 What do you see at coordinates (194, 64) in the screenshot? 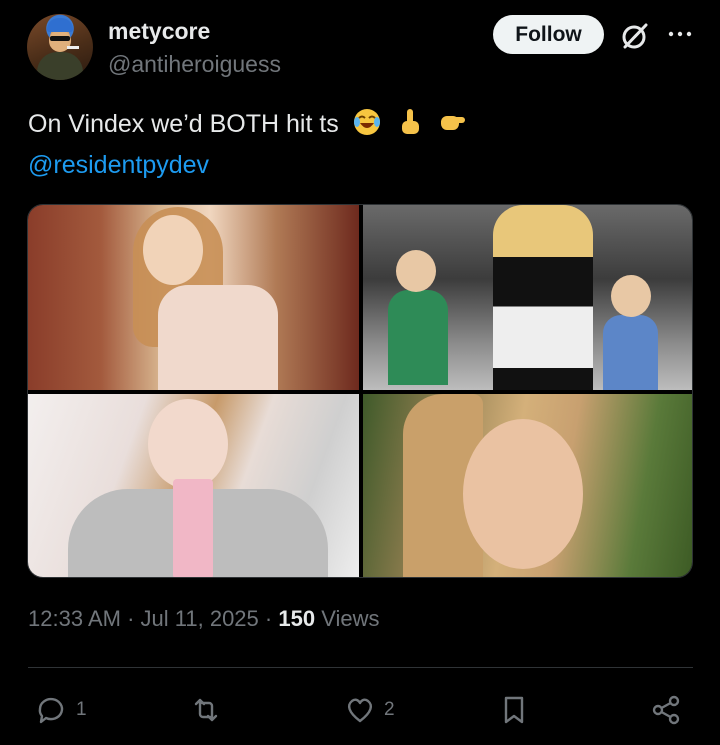
I see `author-handle: @antiheroiguess` at bounding box center [194, 64].